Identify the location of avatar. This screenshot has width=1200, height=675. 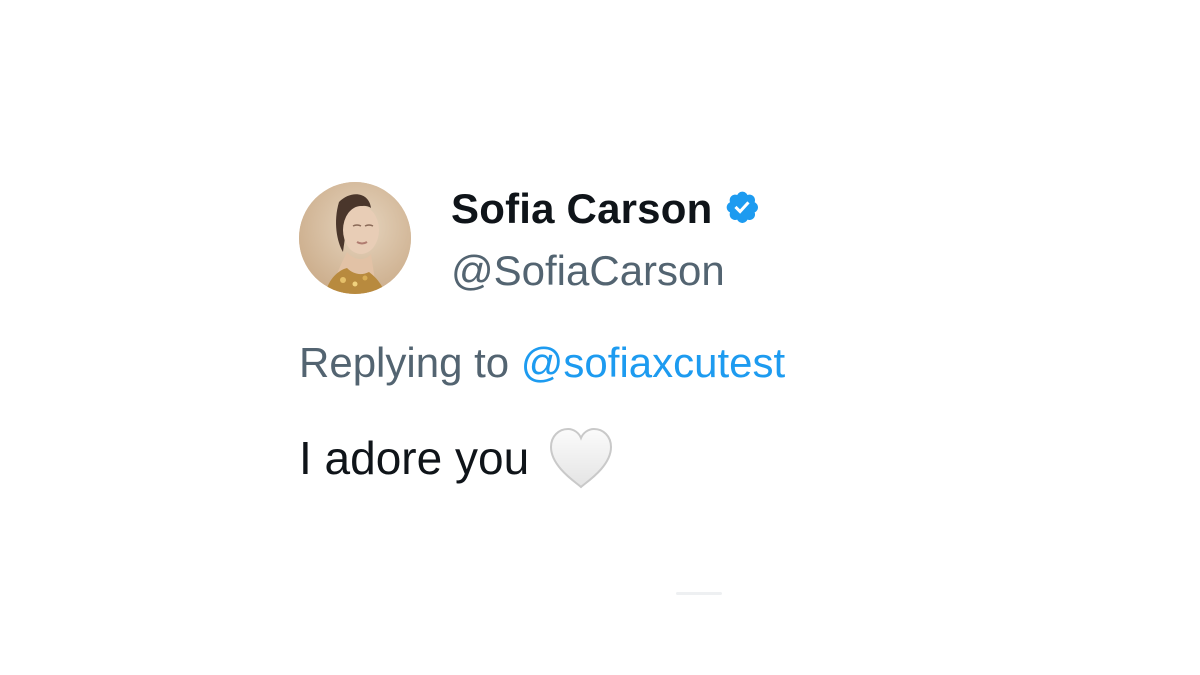
(355, 238).